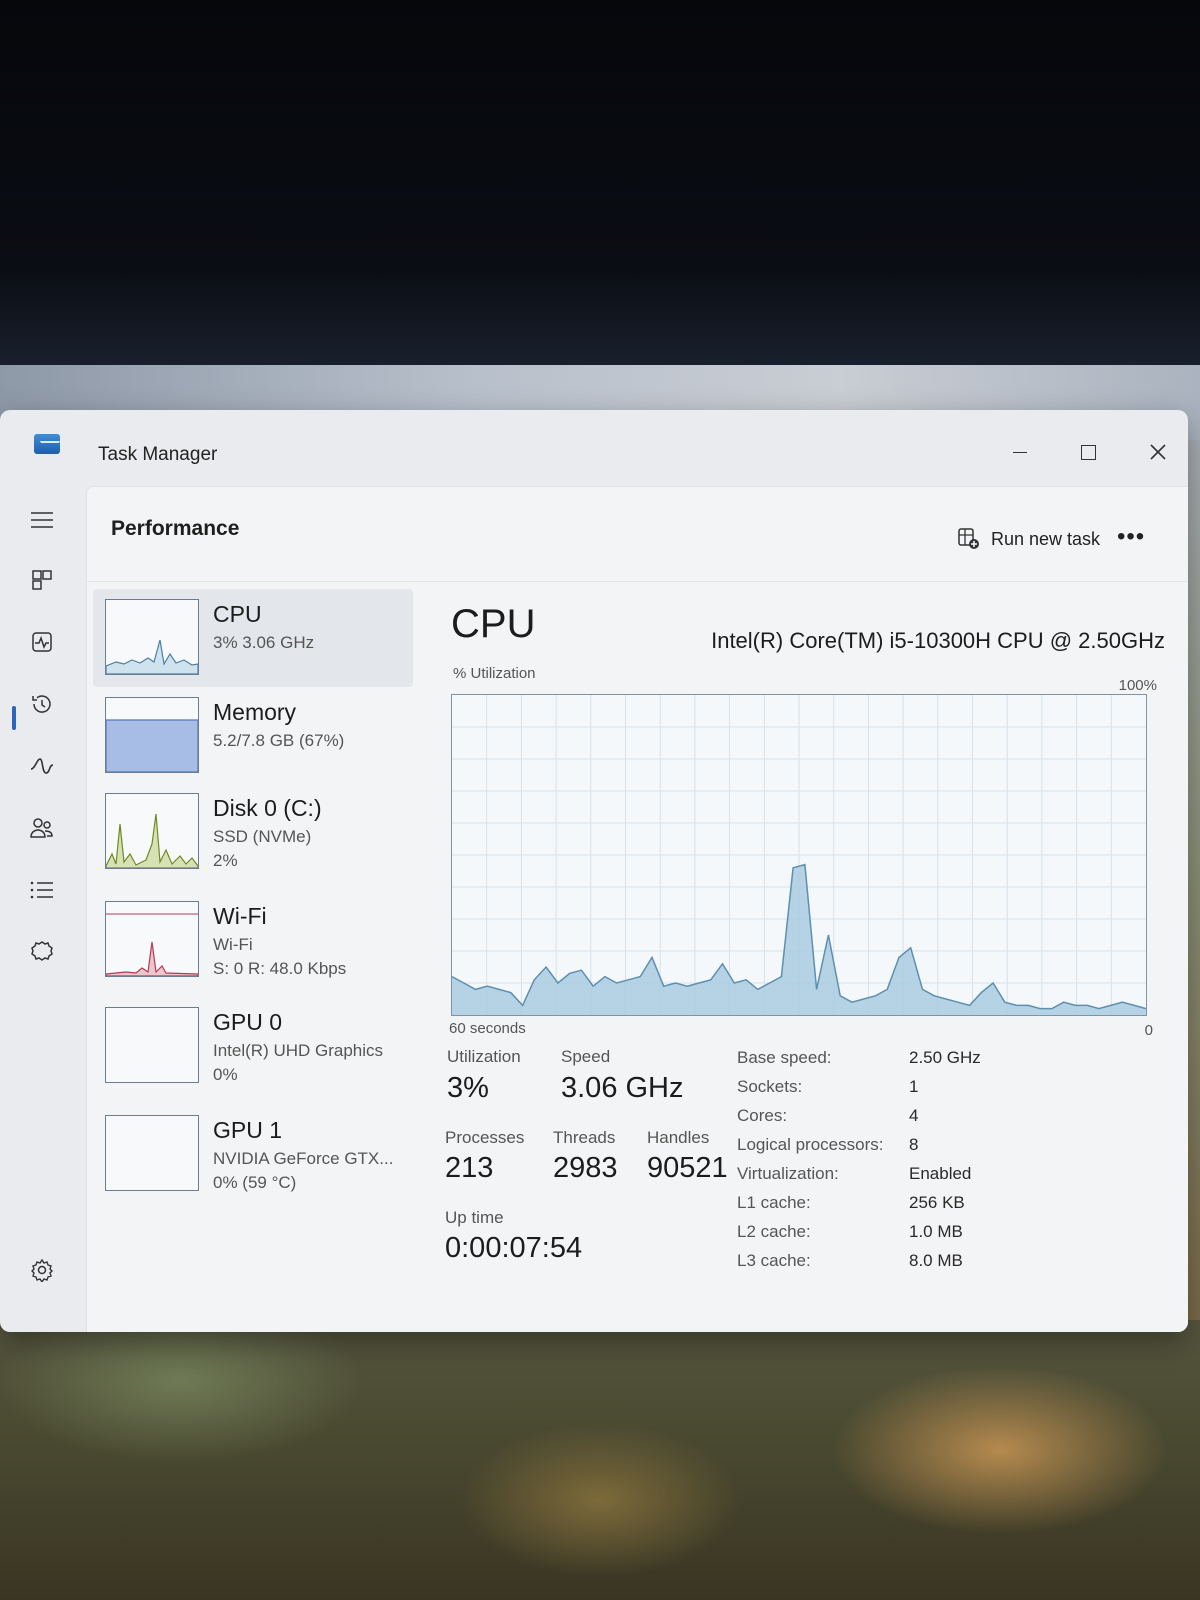 The width and height of the screenshot is (1200, 1600). Describe the element at coordinates (152, 735) in the screenshot. I see `memory-thumbnail-graph` at that location.